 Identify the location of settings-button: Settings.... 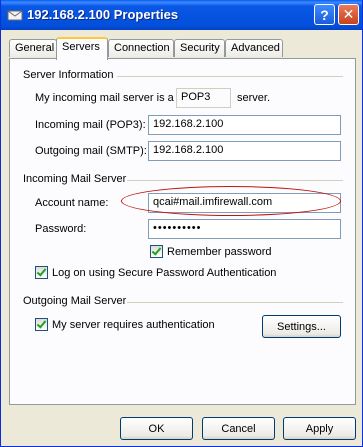
(301, 326).